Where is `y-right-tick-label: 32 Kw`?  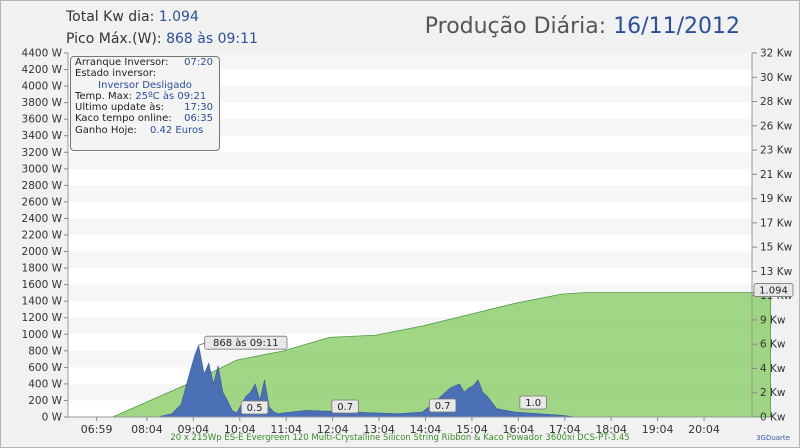 y-right-tick-label: 32 Kw is located at coordinates (776, 54).